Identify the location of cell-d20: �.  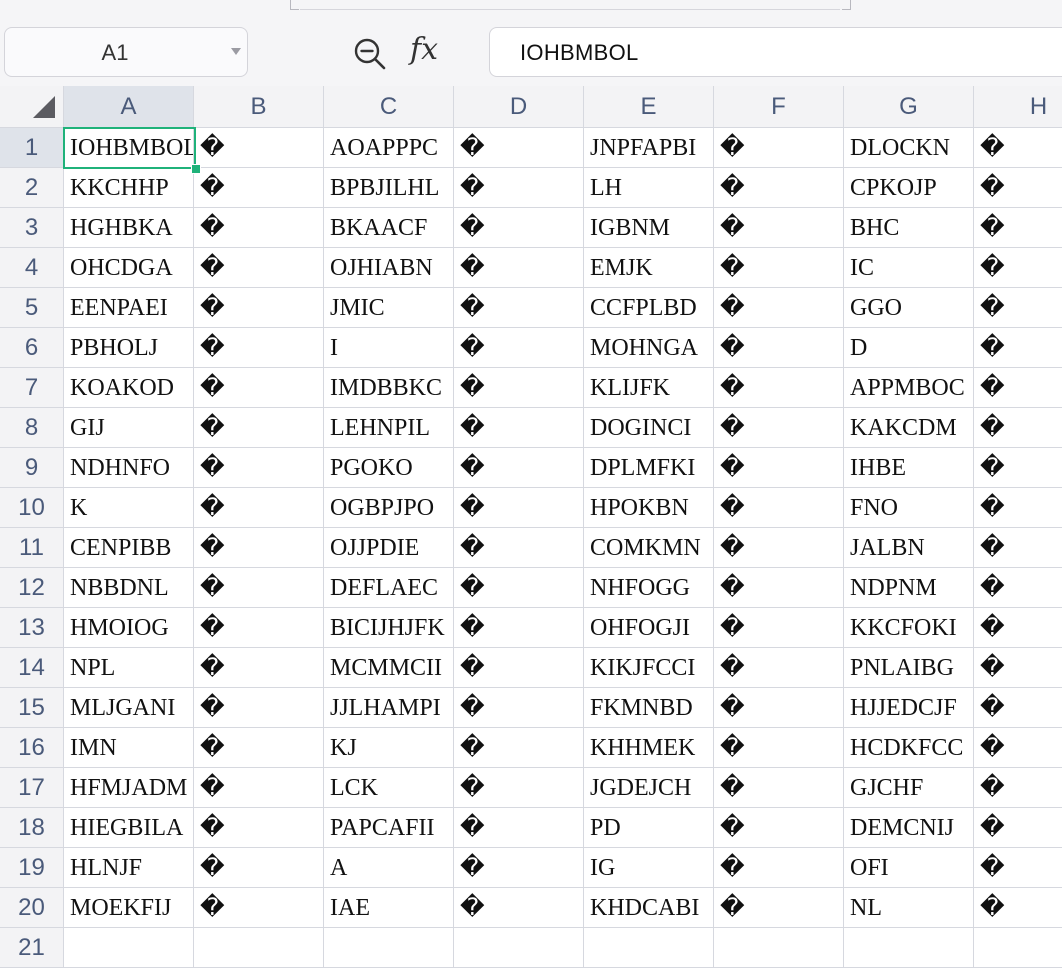
(519, 908).